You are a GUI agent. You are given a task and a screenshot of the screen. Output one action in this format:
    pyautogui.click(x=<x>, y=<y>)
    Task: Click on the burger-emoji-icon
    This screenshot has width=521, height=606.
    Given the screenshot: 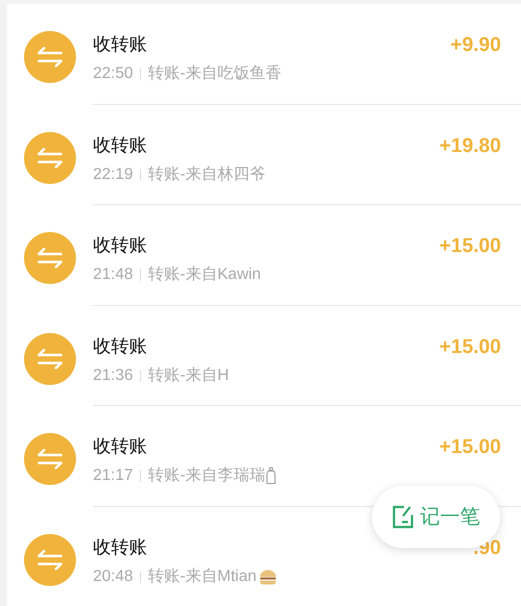 What is the action you would take?
    pyautogui.click(x=267, y=576)
    